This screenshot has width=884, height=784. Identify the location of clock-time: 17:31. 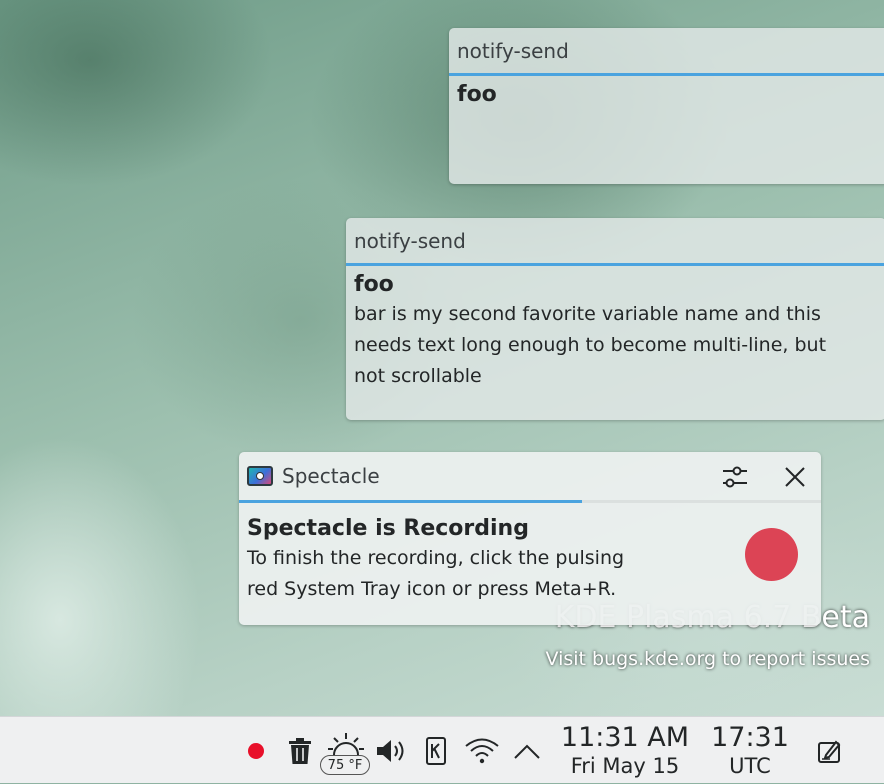
(750, 737).